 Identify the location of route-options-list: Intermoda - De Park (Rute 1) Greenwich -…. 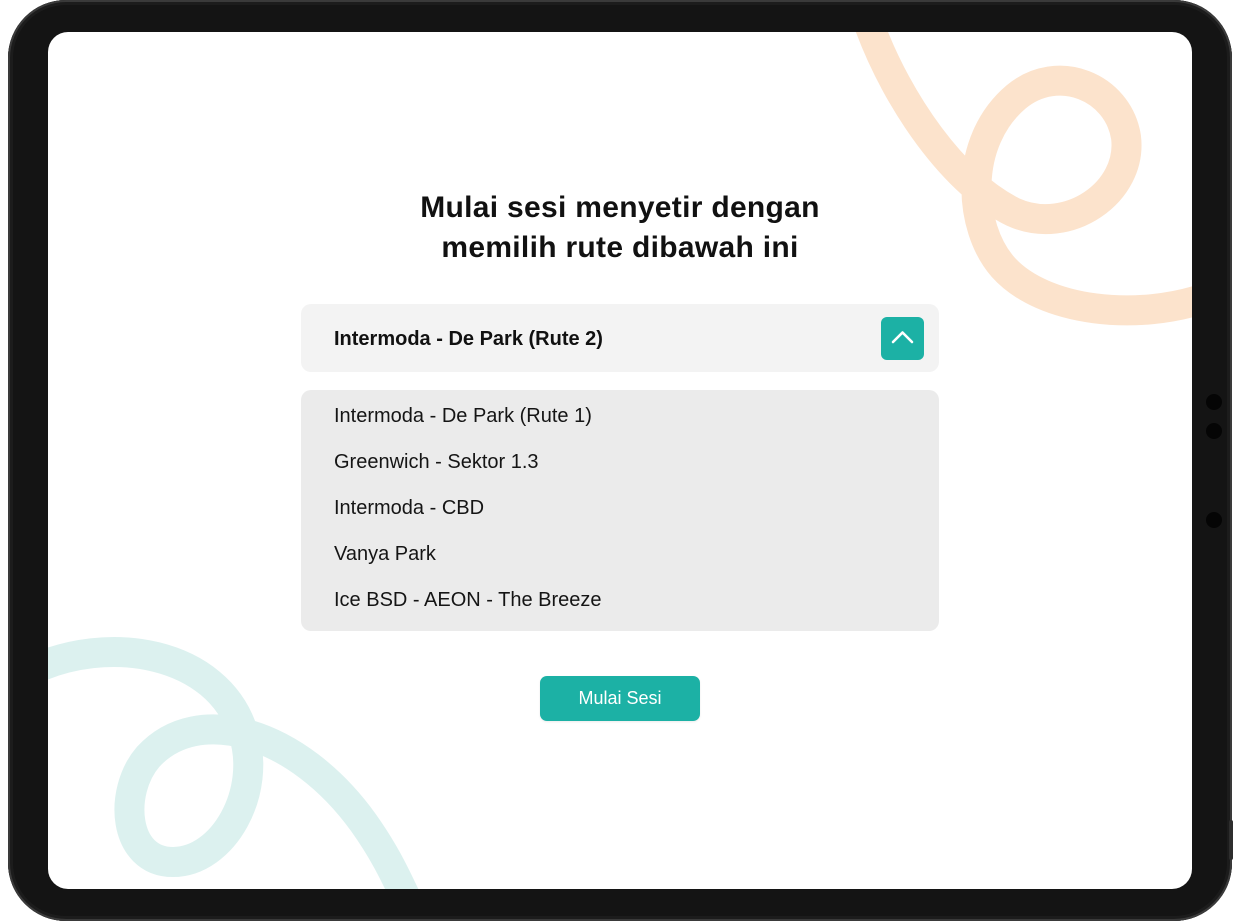
(620, 510).